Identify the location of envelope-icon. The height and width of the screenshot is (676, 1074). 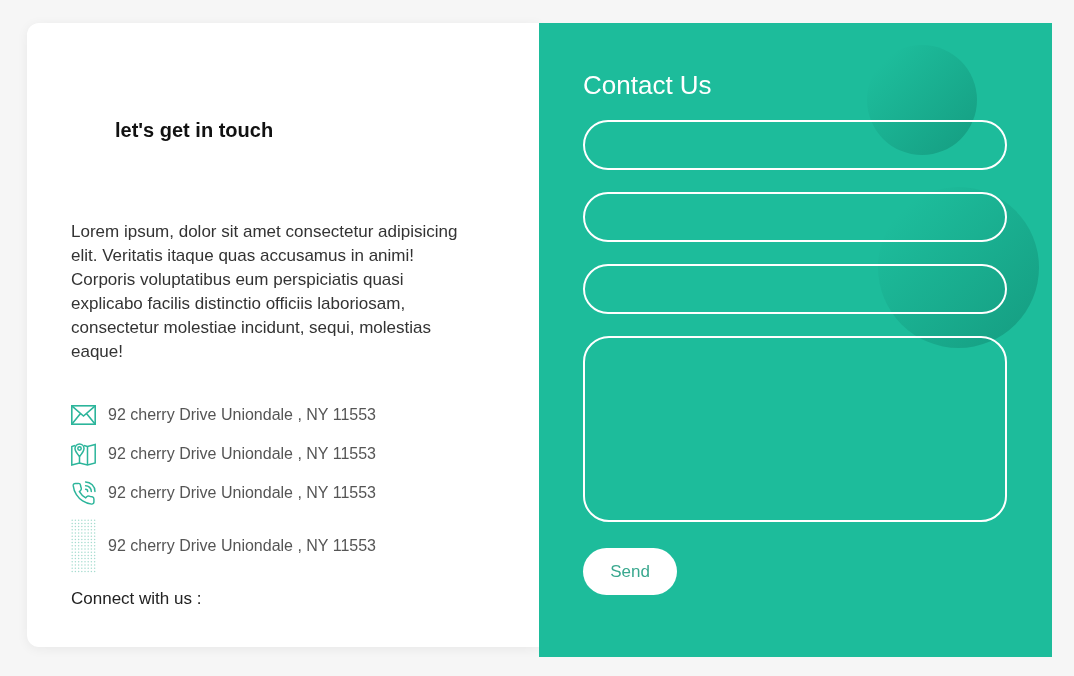
(83, 415).